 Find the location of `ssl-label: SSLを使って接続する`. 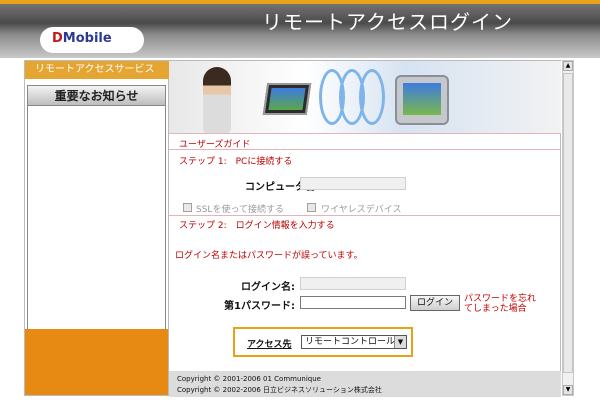

ssl-label: SSLを使って接続する is located at coordinates (240, 210).